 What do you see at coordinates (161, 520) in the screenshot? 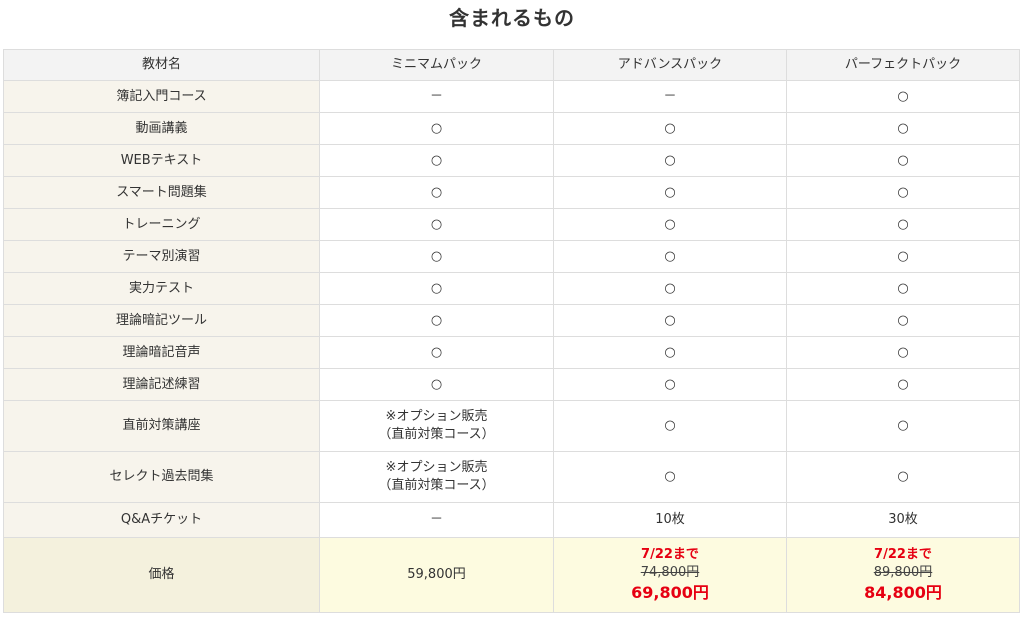
I see `row-label: Q&Aチケット` at bounding box center [161, 520].